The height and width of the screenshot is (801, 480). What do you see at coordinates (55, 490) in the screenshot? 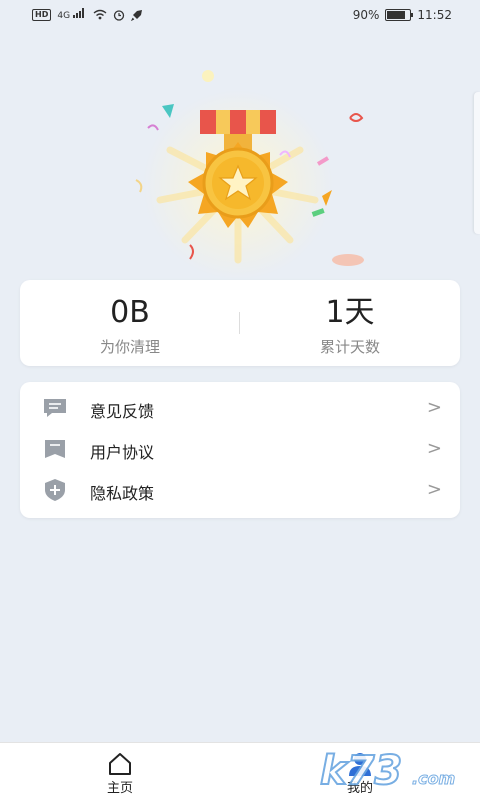
I see `privacy-shield-icon` at bounding box center [55, 490].